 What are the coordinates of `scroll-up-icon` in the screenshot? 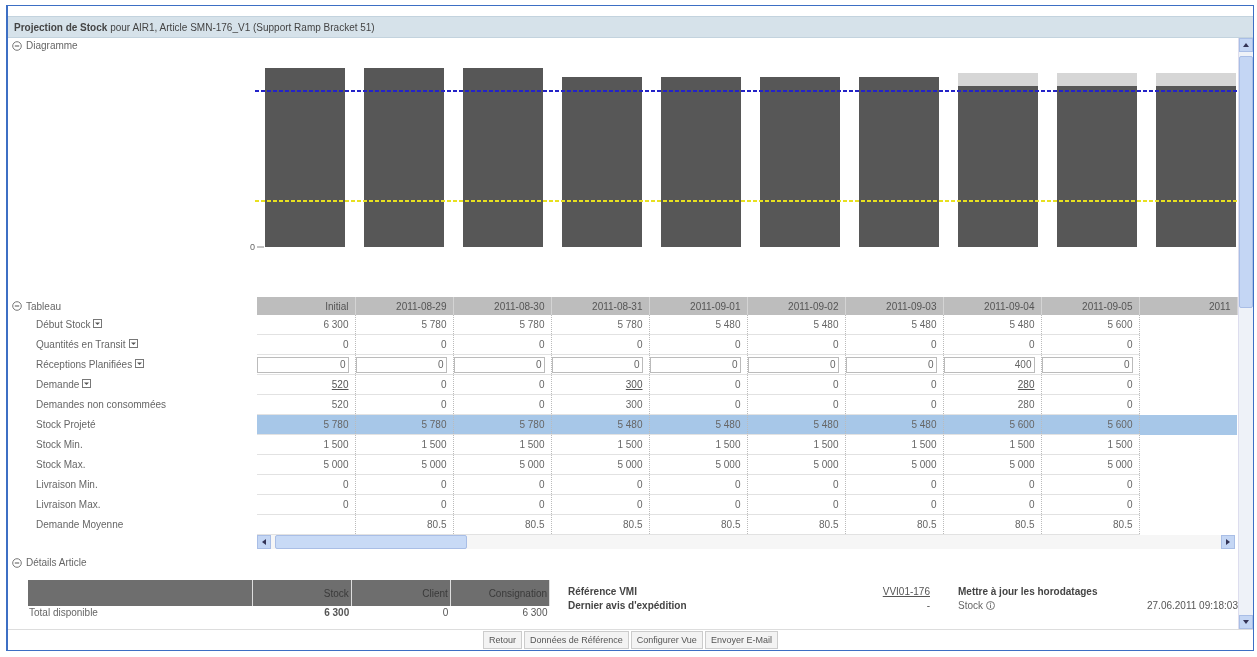 It's located at (1246, 45).